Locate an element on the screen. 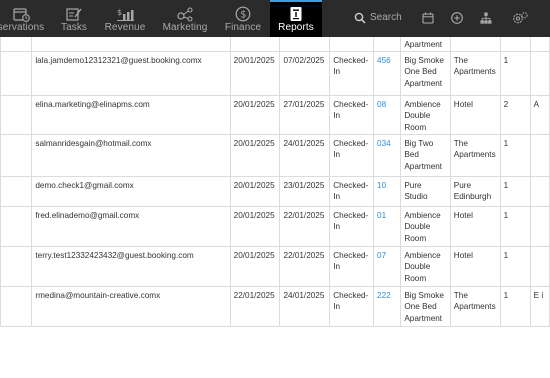  nav-finance: $ Finance is located at coordinates (243, 18).